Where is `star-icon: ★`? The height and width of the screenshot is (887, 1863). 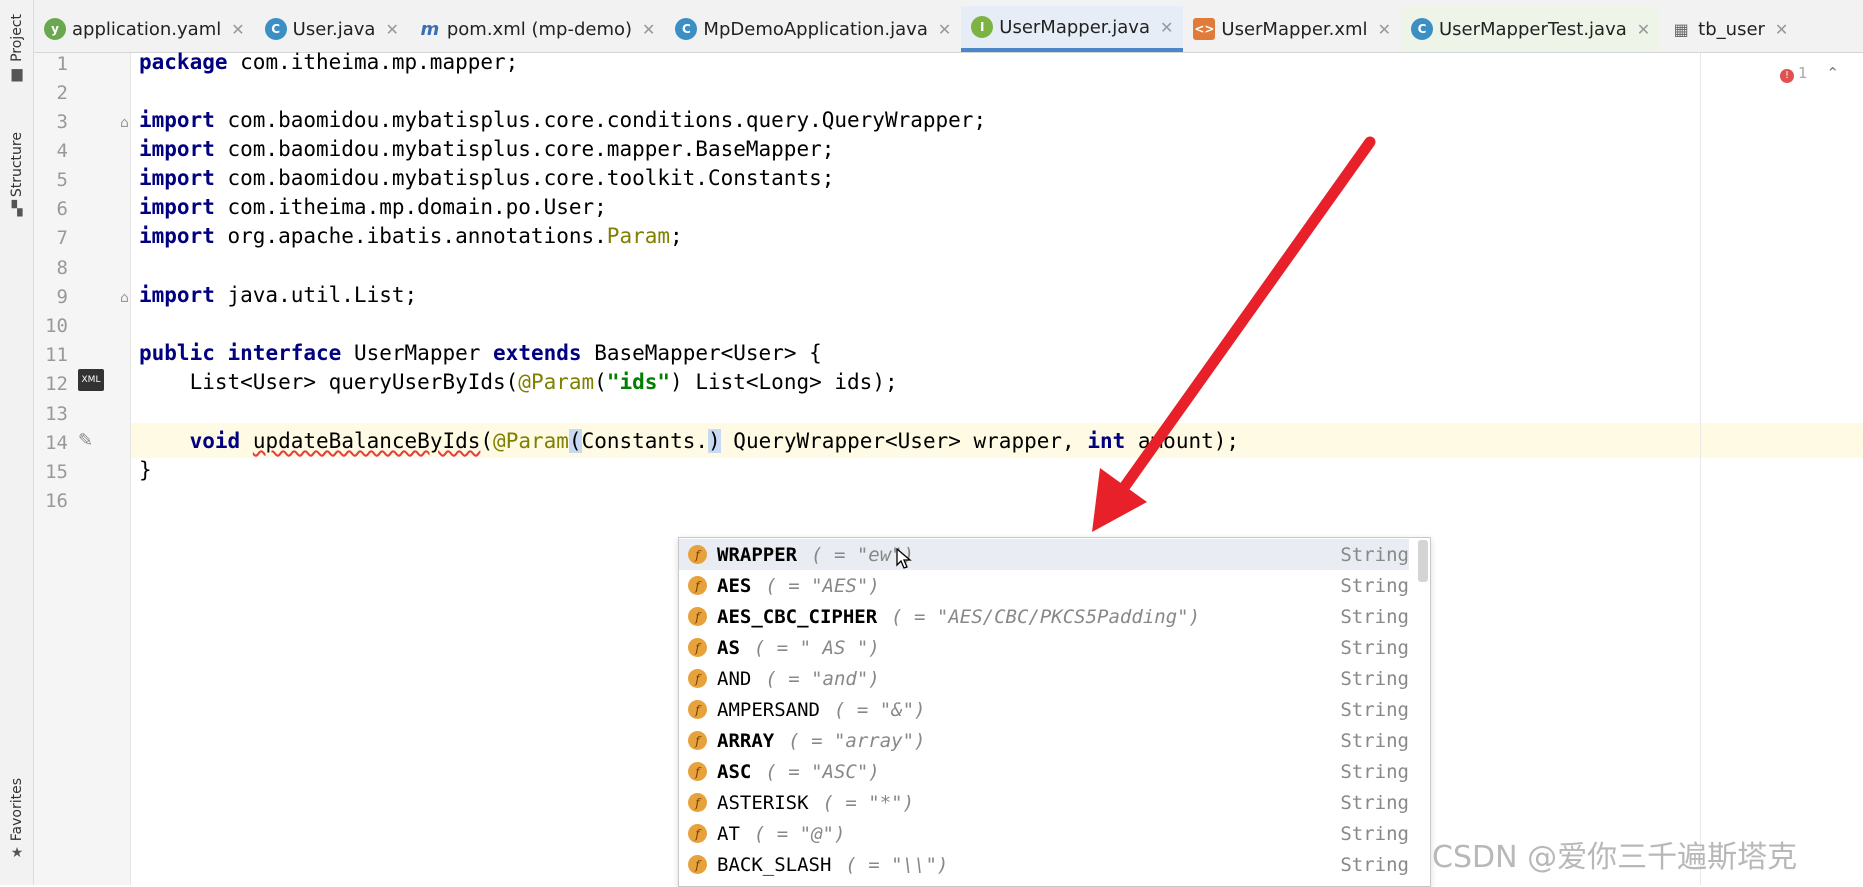
star-icon: ★ is located at coordinates (17, 853).